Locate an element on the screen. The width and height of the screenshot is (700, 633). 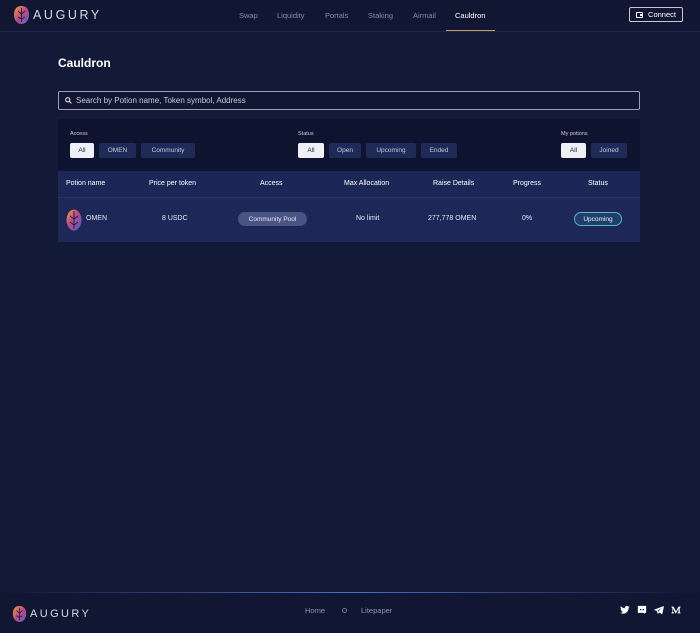
footer: AUGURY Home Litepaper is located at coordinates (350, 612).